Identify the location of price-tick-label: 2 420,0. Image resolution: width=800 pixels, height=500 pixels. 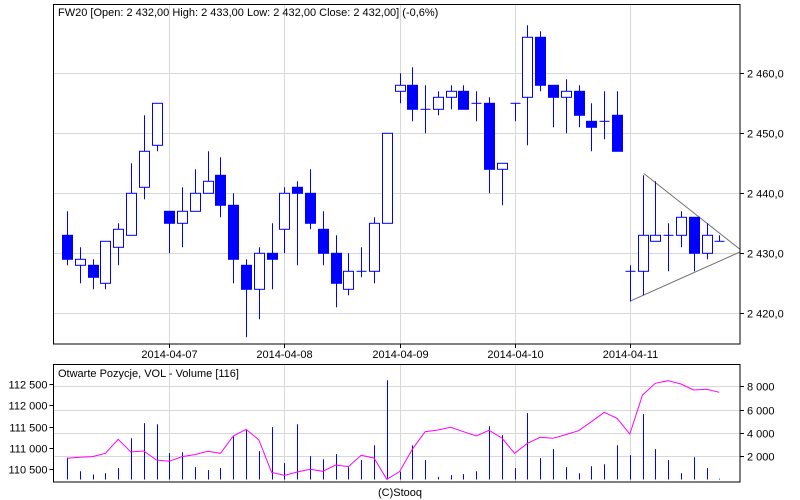
(765, 315).